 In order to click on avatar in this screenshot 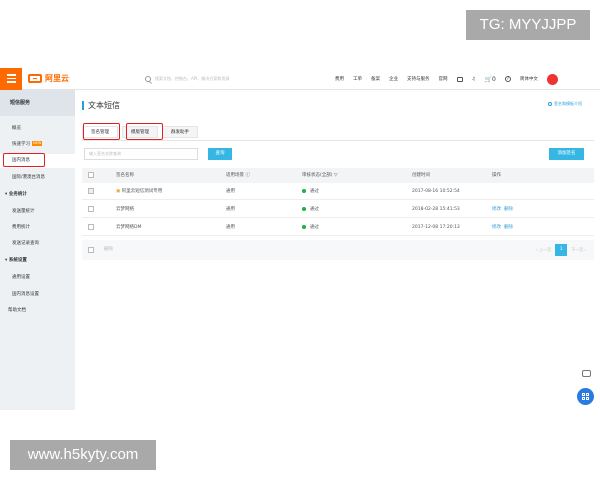, I will do `click(552, 79)`.